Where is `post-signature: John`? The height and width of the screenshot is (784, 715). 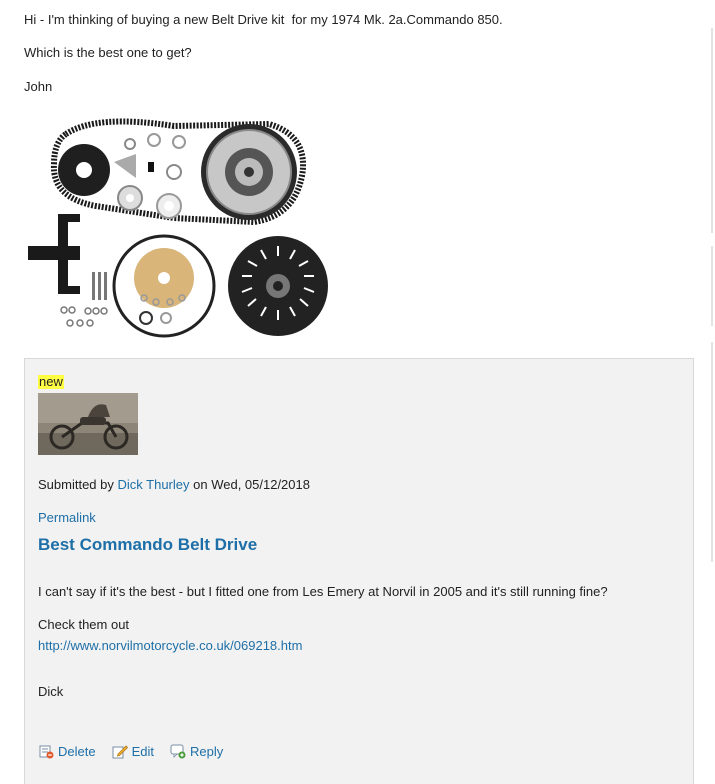 post-signature: John is located at coordinates (38, 86).